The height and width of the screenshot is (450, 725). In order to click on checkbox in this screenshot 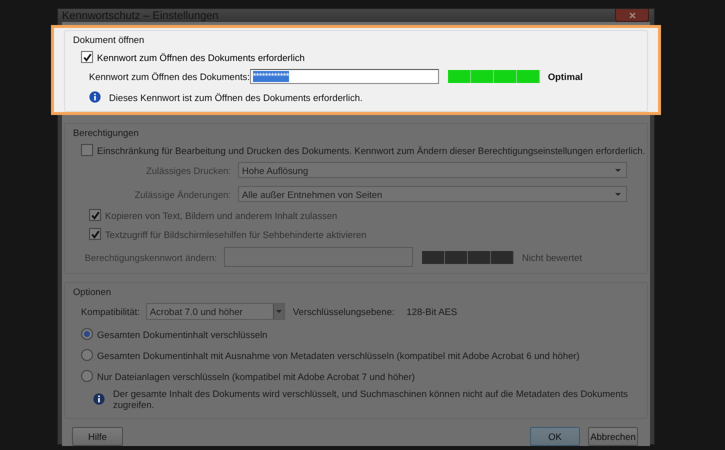, I will do `click(87, 57)`.